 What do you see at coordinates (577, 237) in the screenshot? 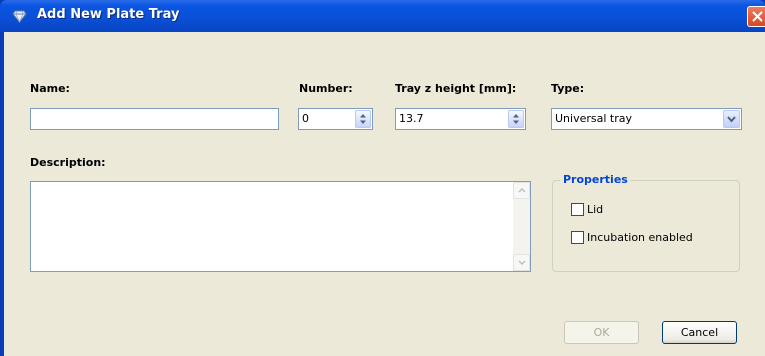
I see `incubation-enabled-checkbox` at bounding box center [577, 237].